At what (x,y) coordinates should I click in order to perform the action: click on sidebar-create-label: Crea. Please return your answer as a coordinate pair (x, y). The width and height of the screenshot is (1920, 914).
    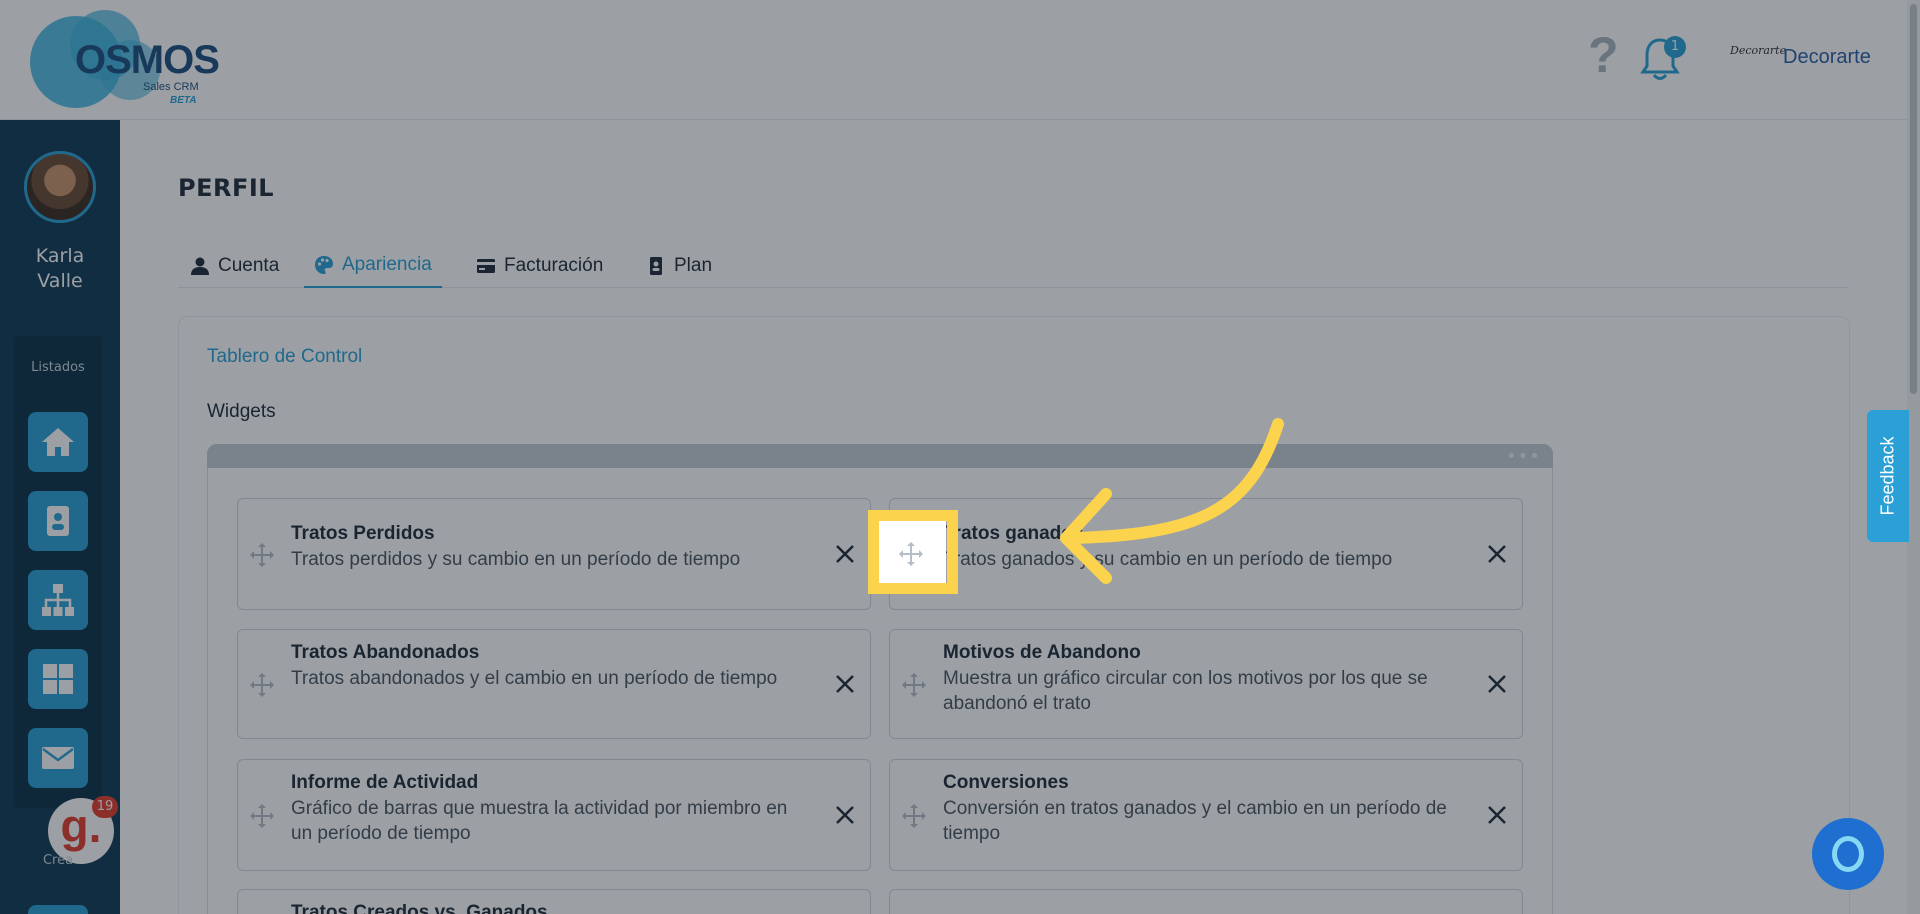
    Looking at the image, I should click on (58, 860).